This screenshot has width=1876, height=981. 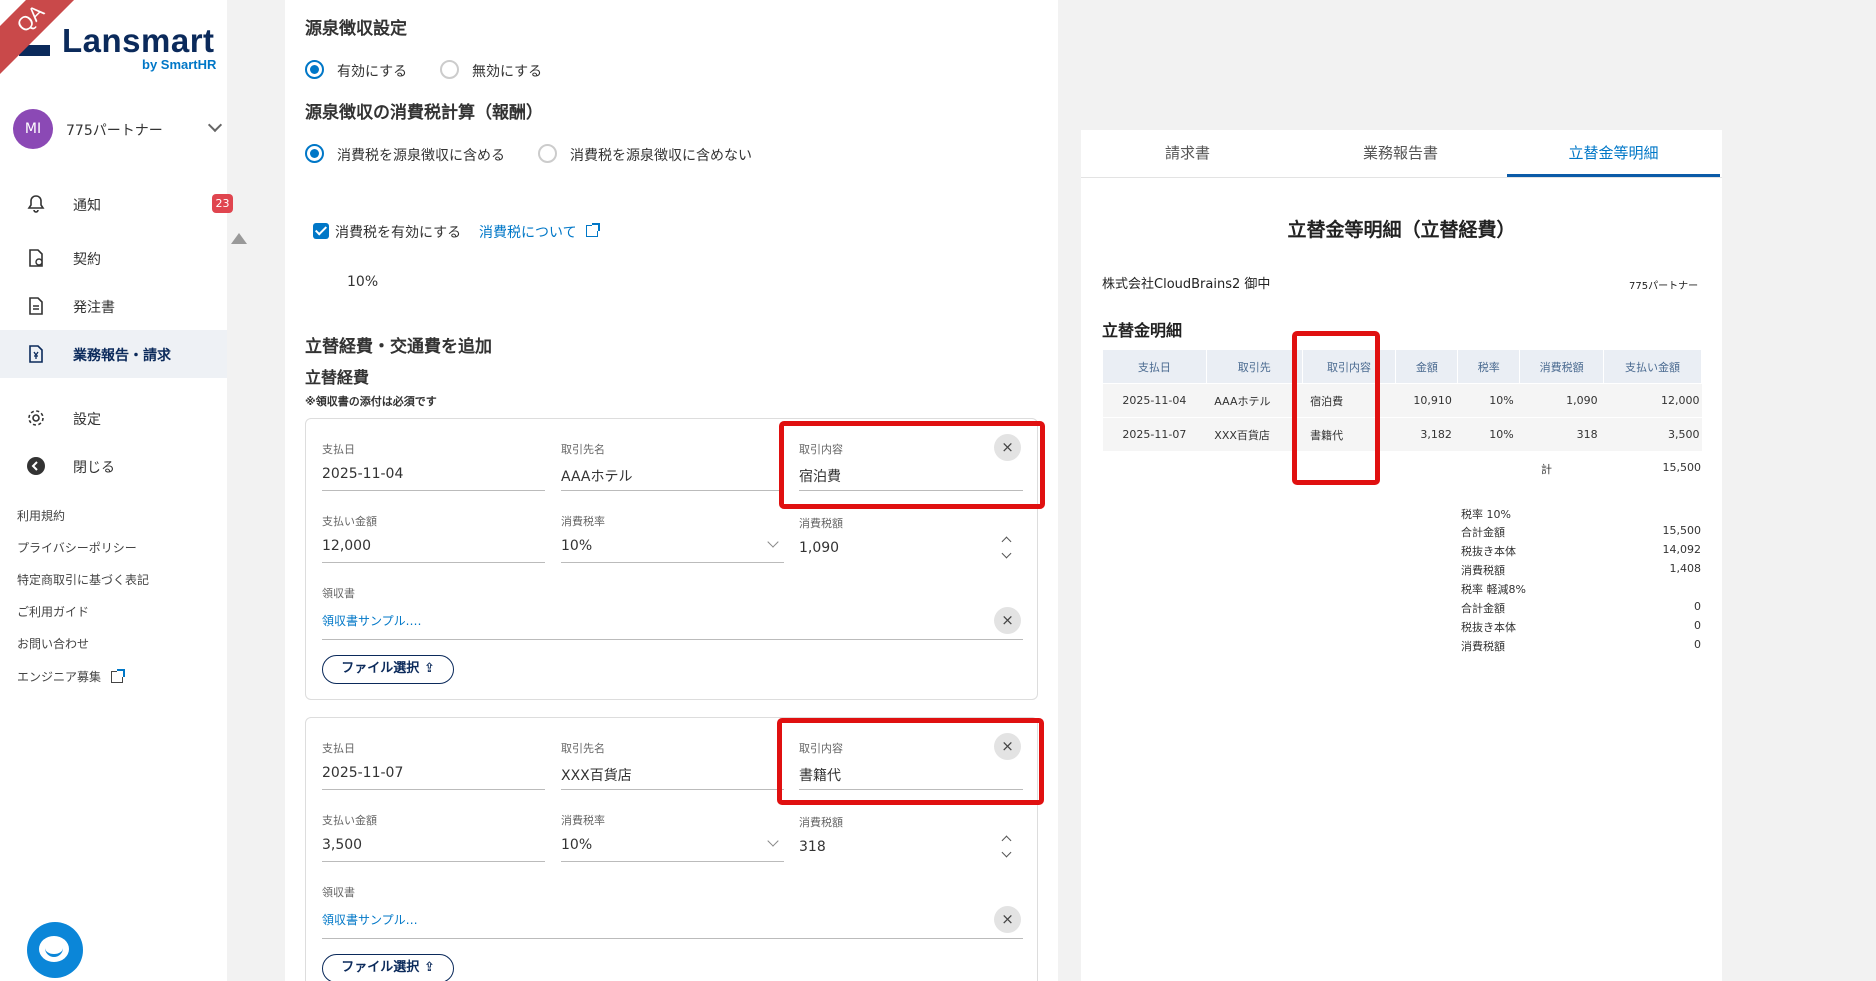 What do you see at coordinates (36, 306) in the screenshot?
I see `document-icon` at bounding box center [36, 306].